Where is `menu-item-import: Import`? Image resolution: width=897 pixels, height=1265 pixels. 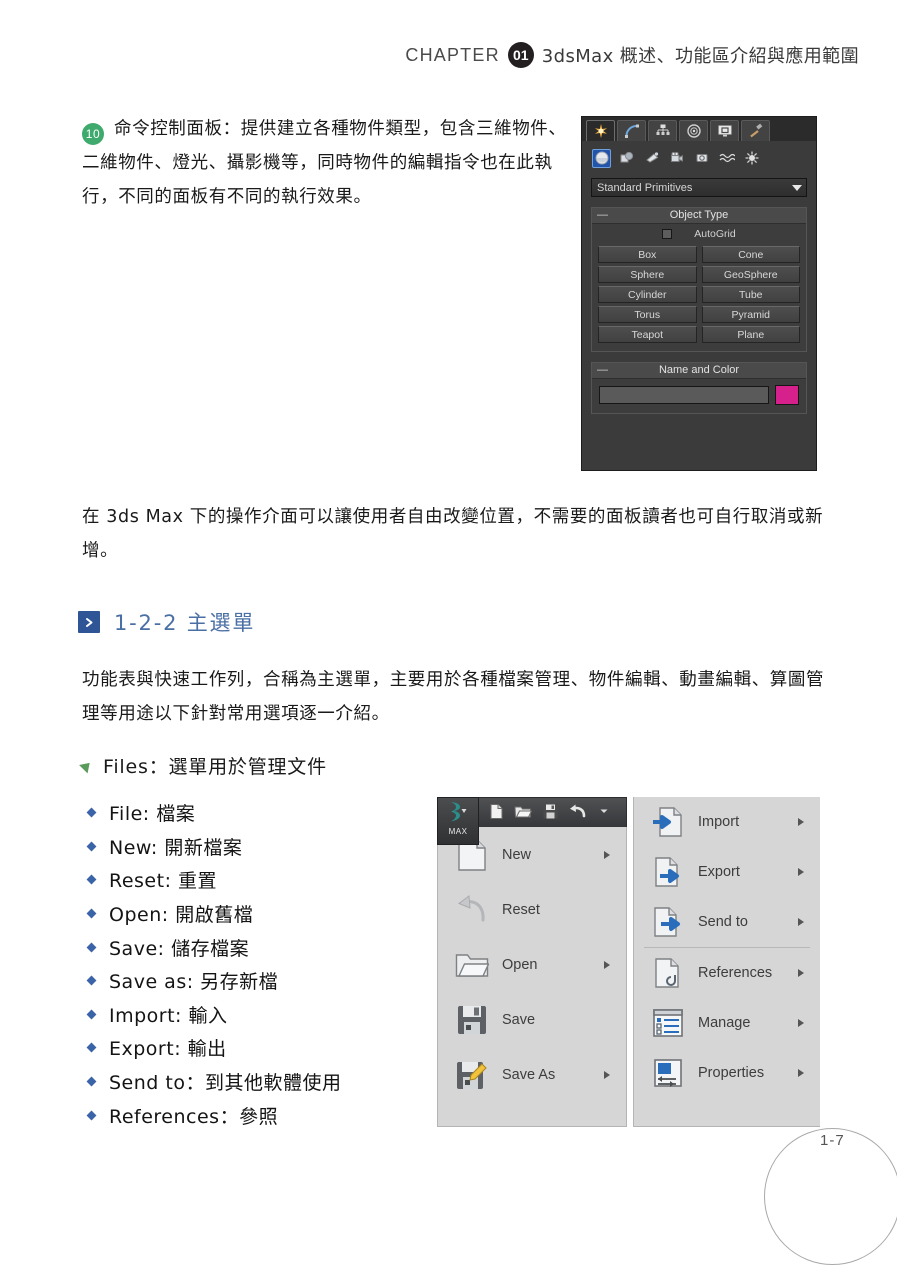 menu-item-import: Import is located at coordinates (727, 822).